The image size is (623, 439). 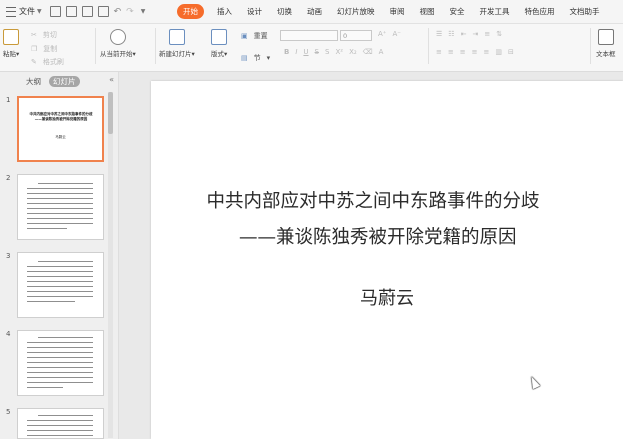 What do you see at coordinates (606, 43) in the screenshot?
I see `textbox-button: 文本框` at bounding box center [606, 43].